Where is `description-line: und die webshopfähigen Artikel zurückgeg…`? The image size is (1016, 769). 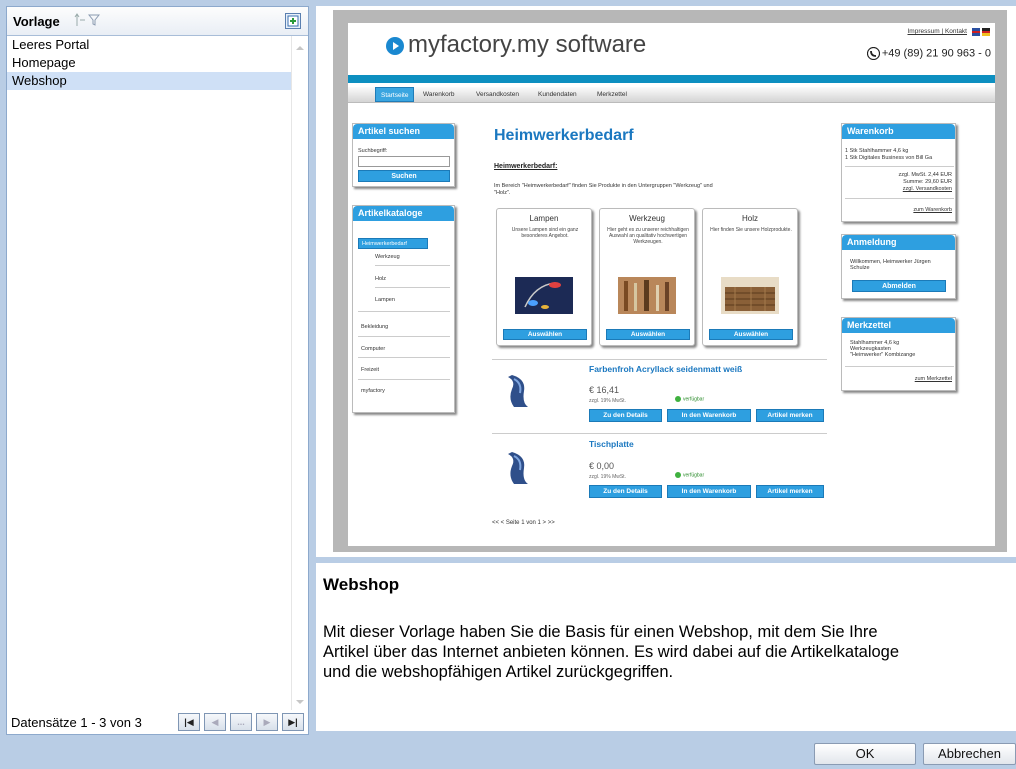
description-line: und die webshopfähigen Artikel zurückgeg… is located at coordinates (498, 672).